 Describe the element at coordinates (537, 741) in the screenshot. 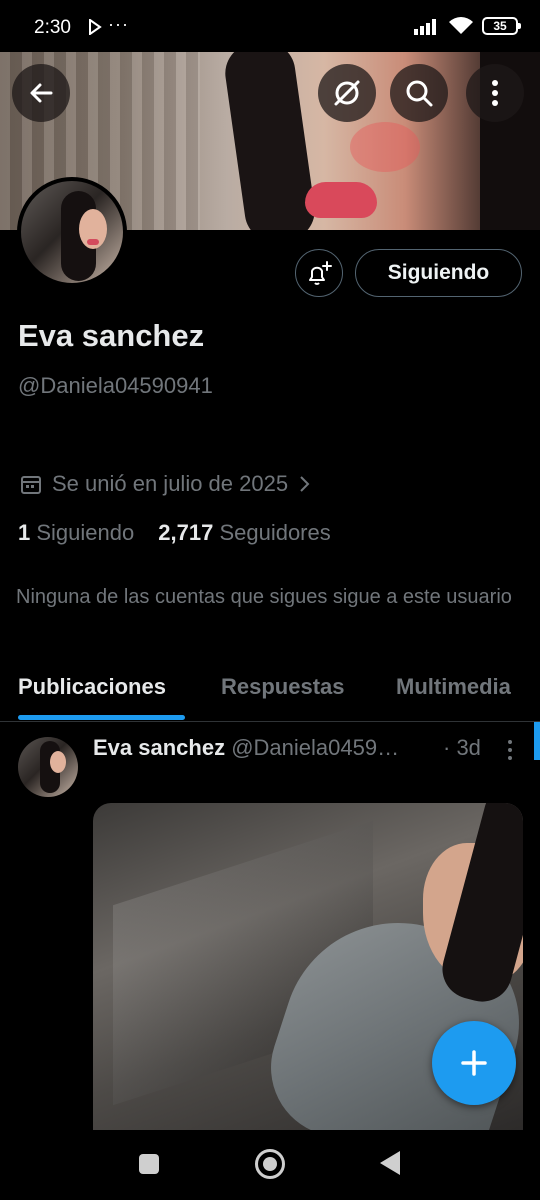

I see `scroll-indicator` at that location.